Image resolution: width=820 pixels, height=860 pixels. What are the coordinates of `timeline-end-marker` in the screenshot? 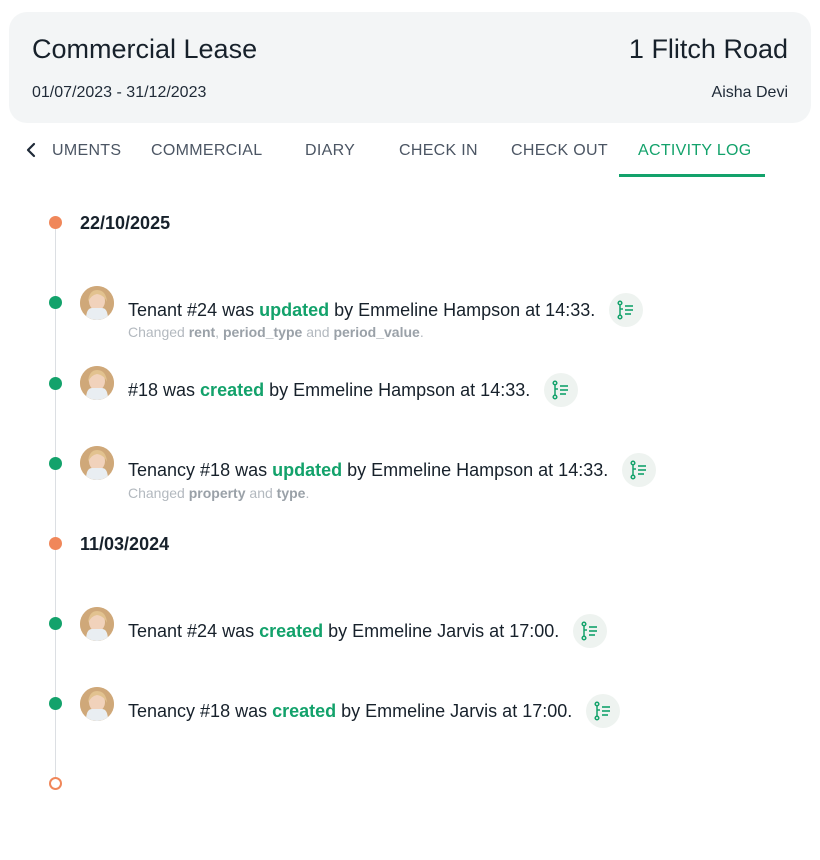 It's located at (55, 783).